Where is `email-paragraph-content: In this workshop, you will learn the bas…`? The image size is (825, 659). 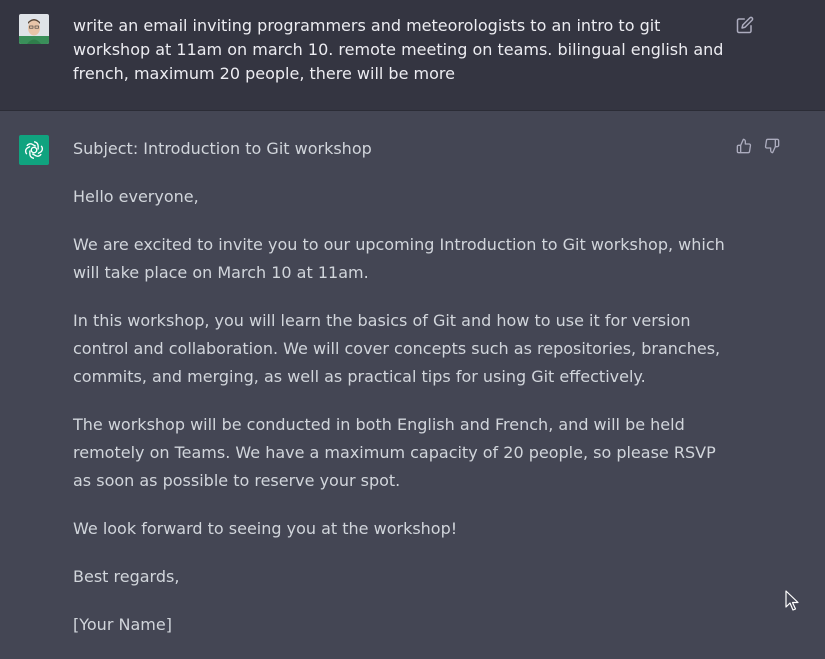
email-paragraph-content: In this workshop, you will learn the bas… is located at coordinates (397, 348).